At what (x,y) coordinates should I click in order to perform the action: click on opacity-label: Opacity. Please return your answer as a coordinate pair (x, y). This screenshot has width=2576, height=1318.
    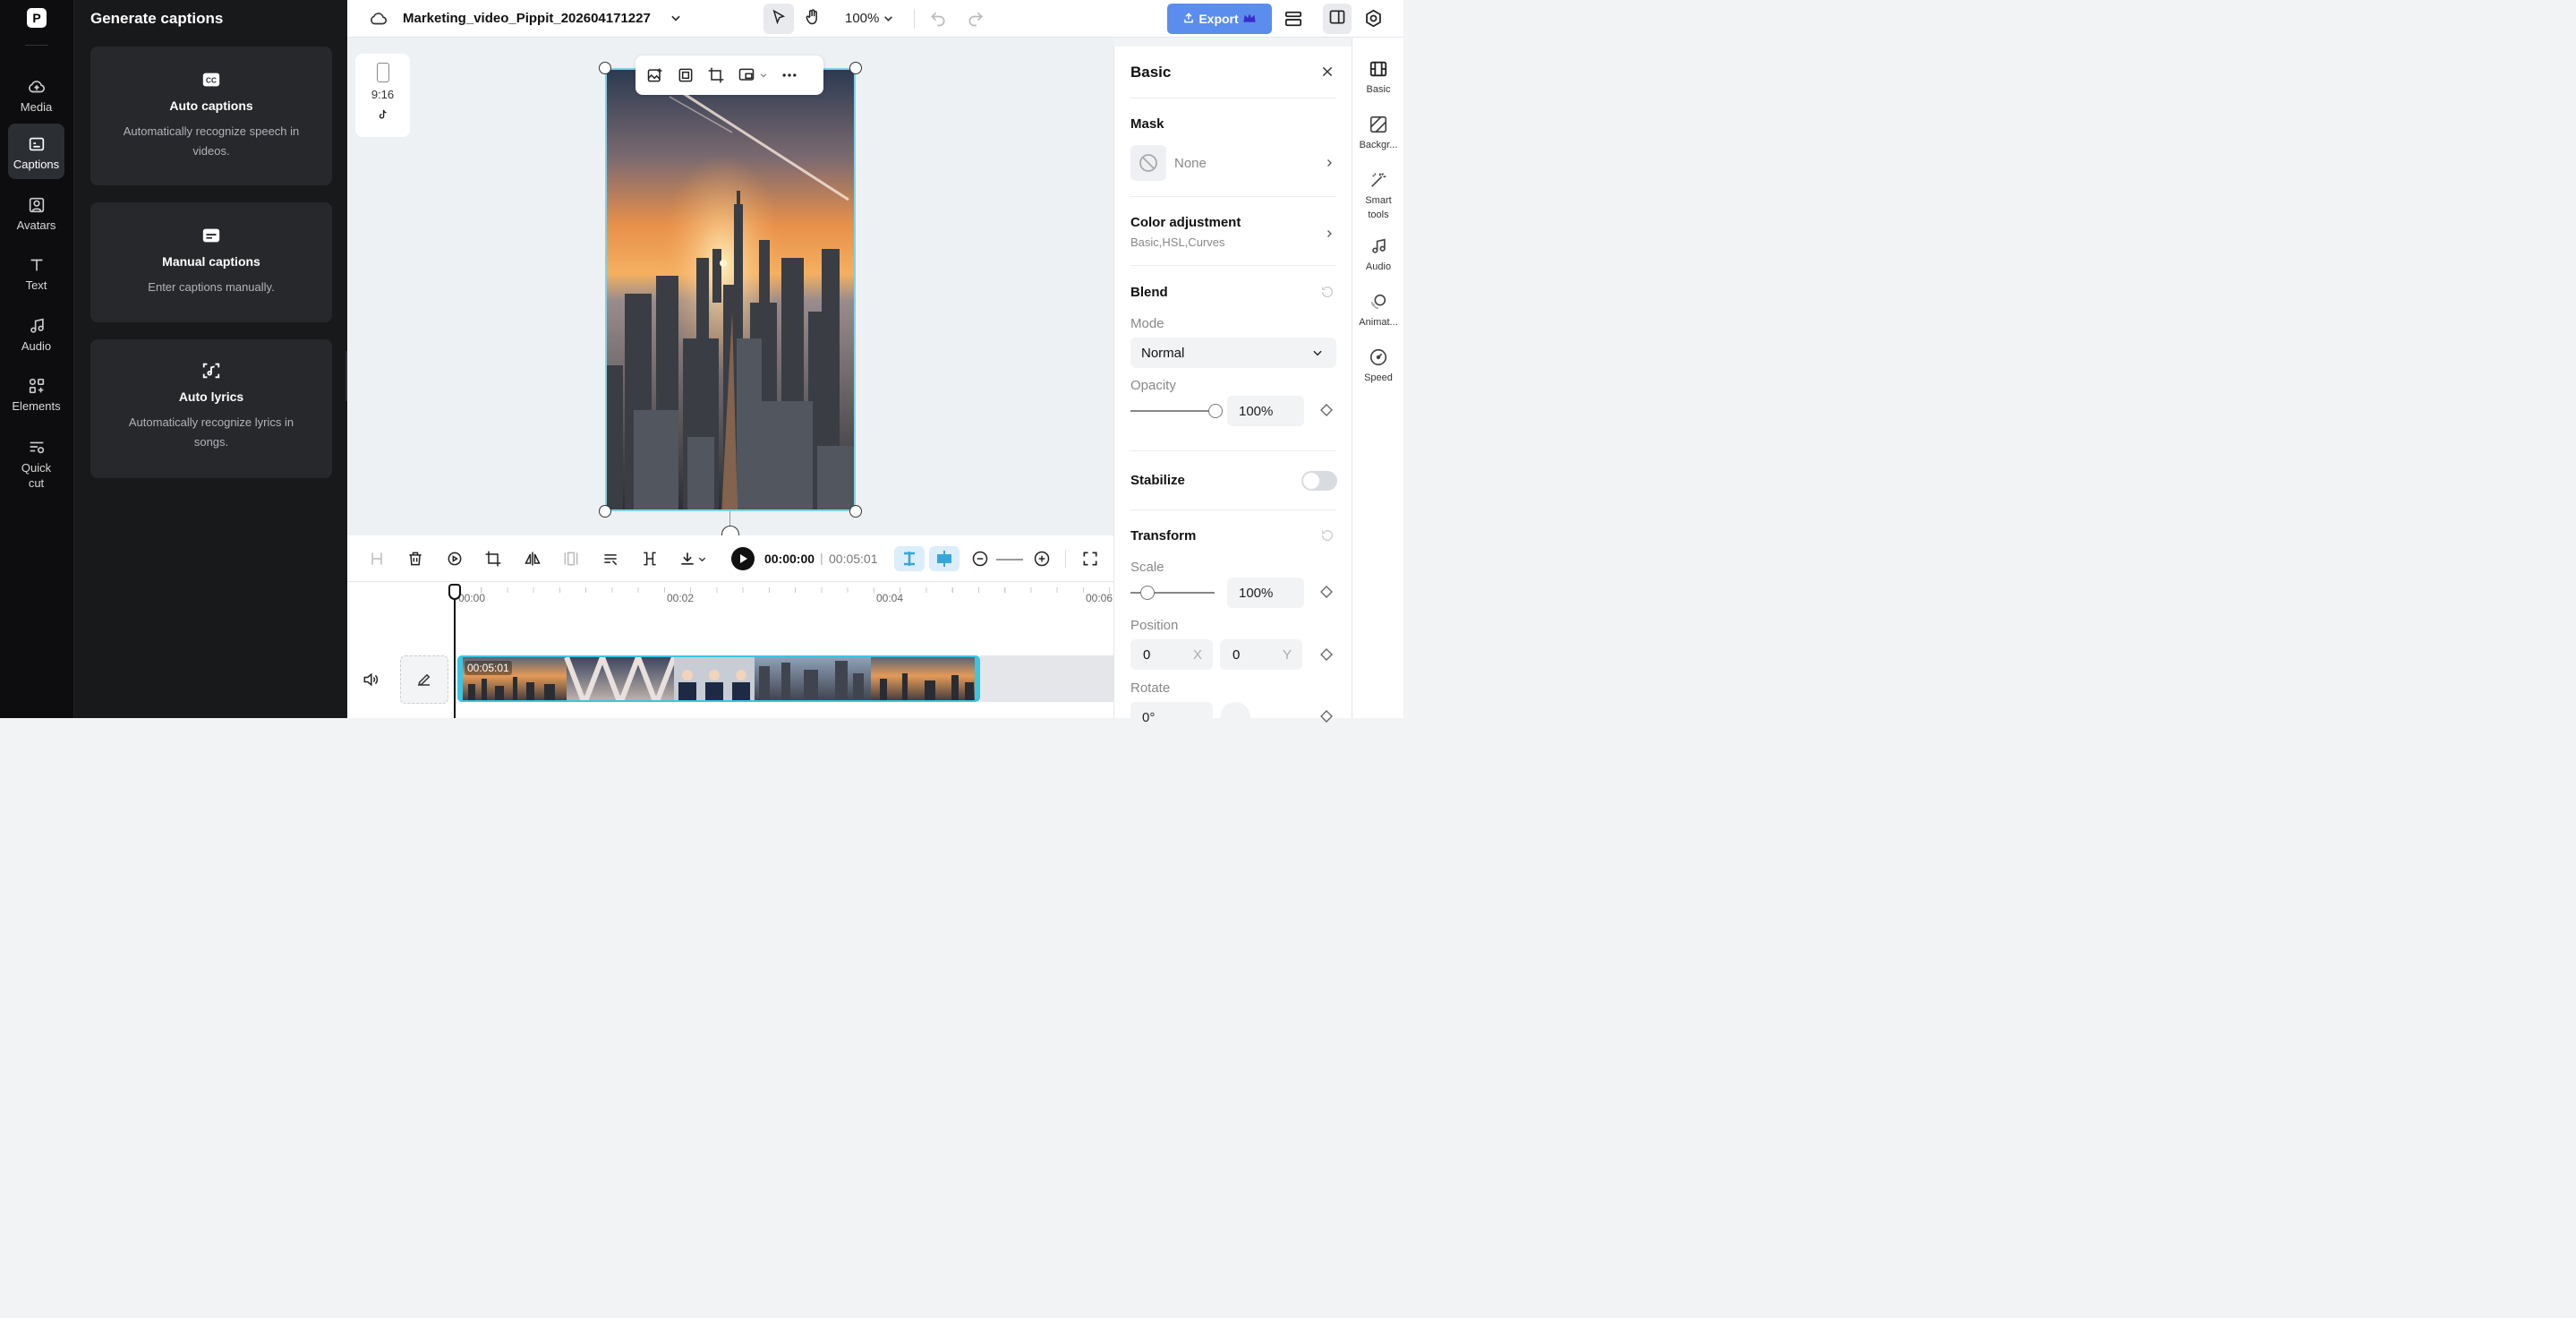
    Looking at the image, I should click on (1153, 385).